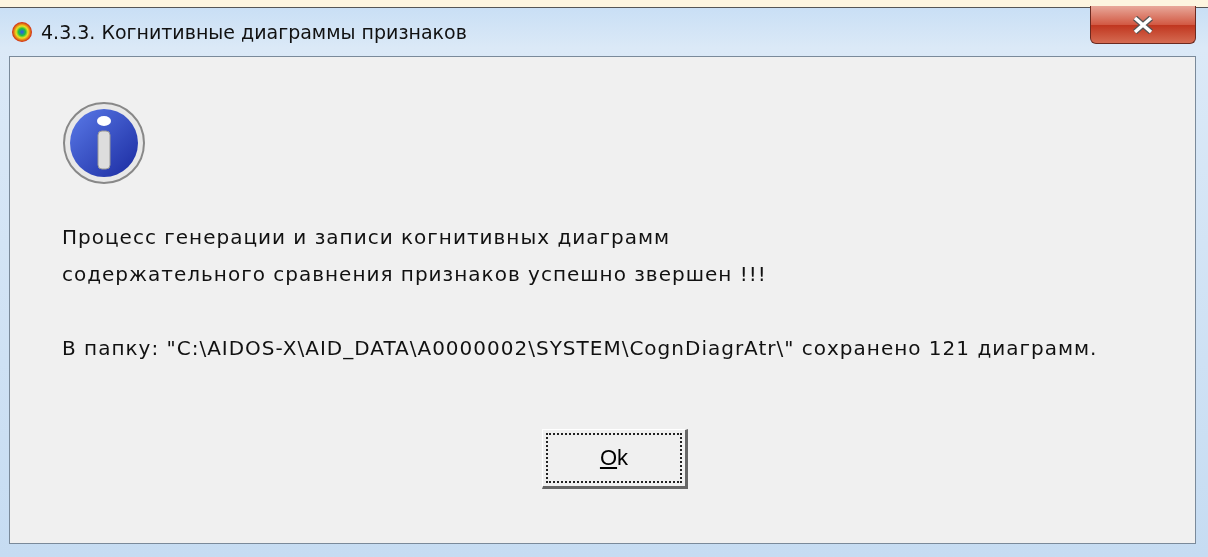 This screenshot has width=1208, height=557. What do you see at coordinates (104, 143) in the screenshot?
I see `info-icon` at bounding box center [104, 143].